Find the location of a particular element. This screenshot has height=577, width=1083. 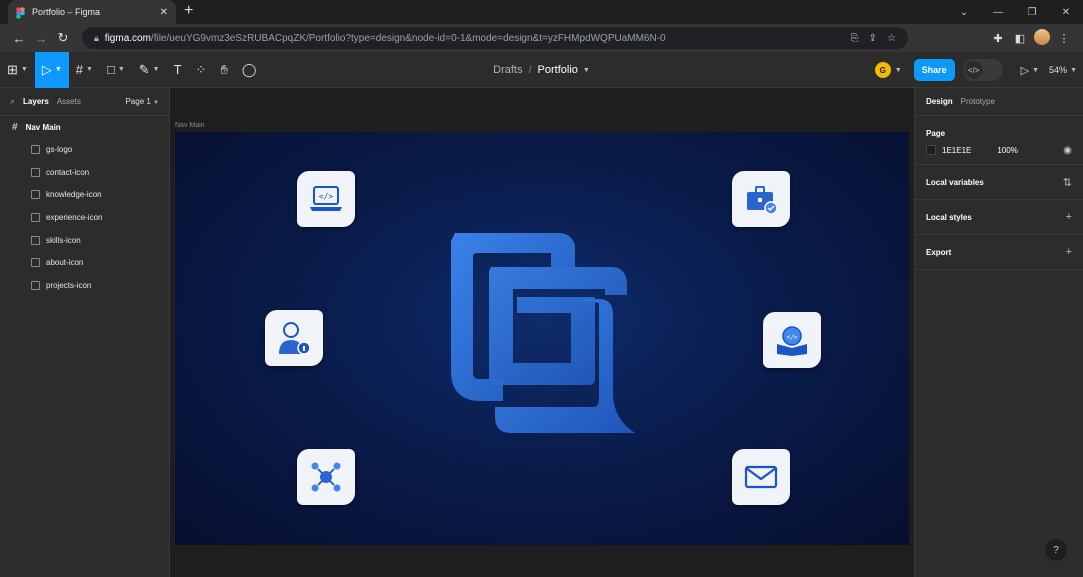

layer-name: experience-icon is located at coordinates (74, 217).